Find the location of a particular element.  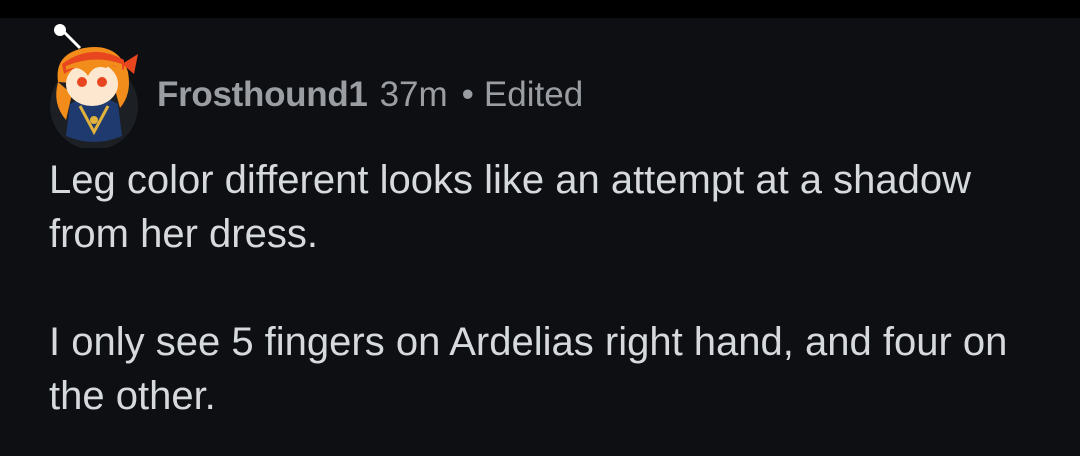

comment-timestamp: 37m is located at coordinates (413, 94).